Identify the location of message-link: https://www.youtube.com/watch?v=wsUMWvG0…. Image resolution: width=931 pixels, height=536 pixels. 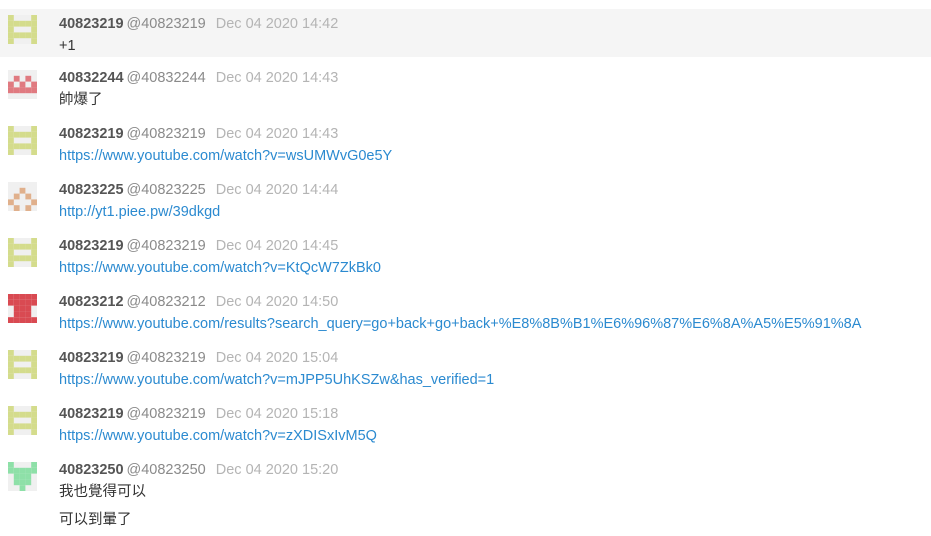
(495, 156).